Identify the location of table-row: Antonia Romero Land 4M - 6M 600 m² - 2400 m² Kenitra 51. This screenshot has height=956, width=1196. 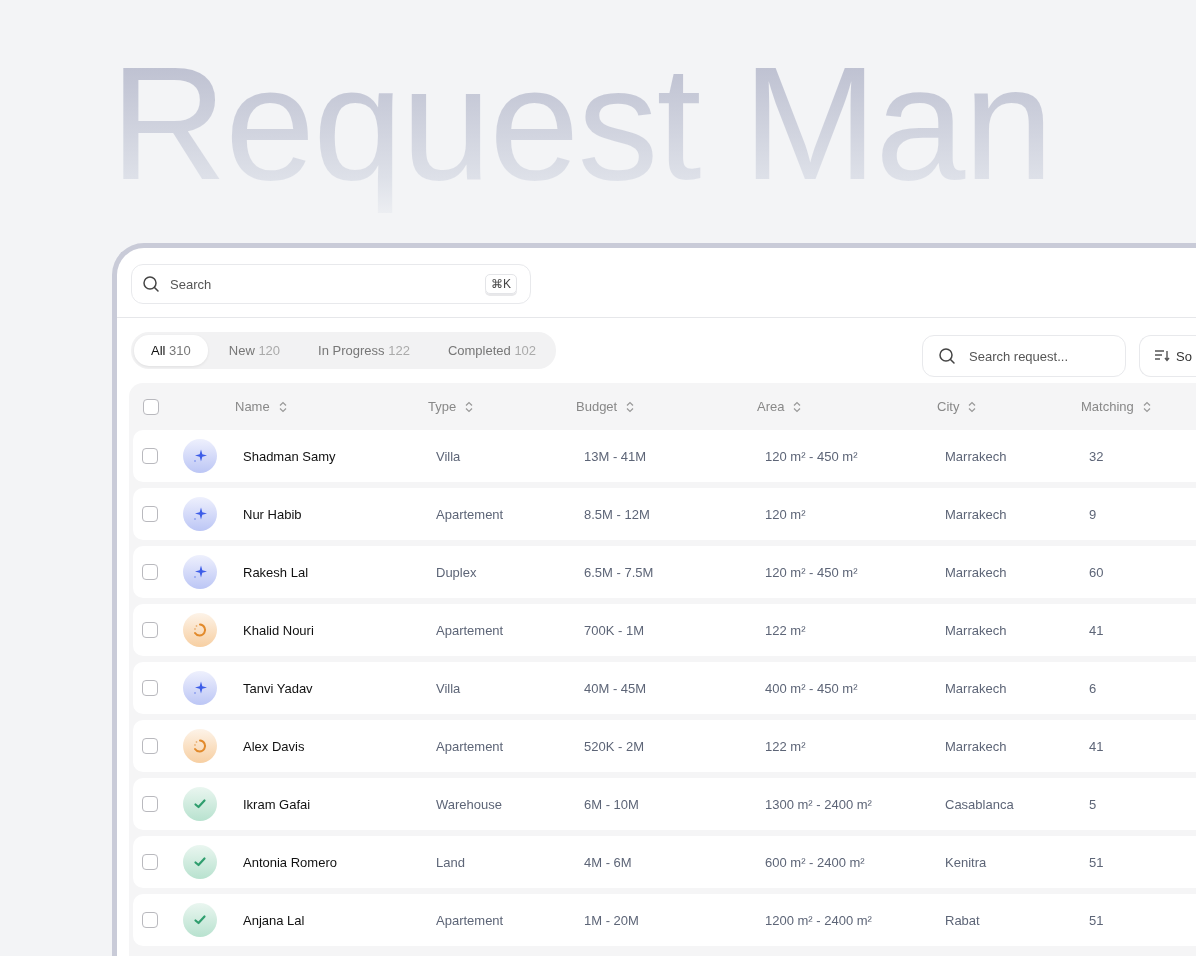
(664, 862).